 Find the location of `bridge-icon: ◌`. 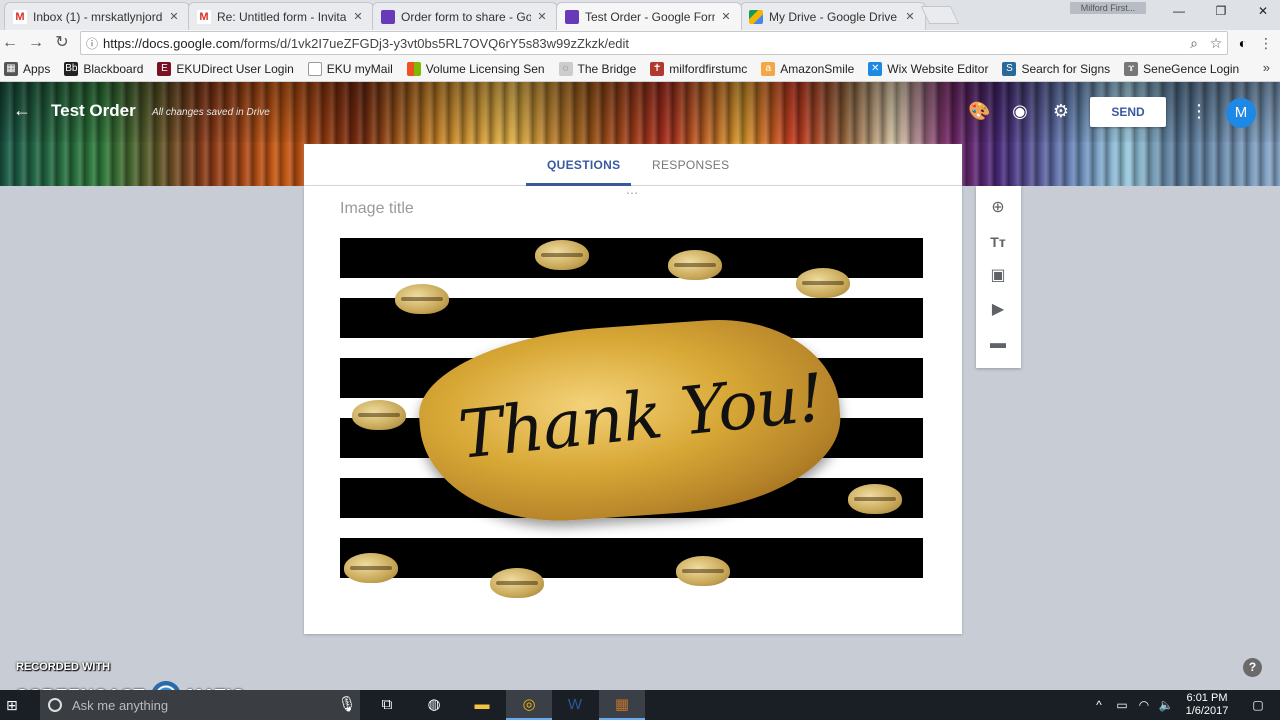

bridge-icon: ◌ is located at coordinates (565, 68).